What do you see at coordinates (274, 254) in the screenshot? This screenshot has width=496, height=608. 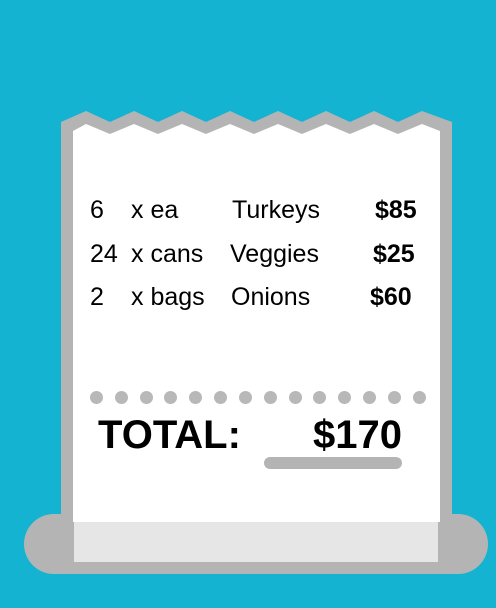 I see `item-name: Veggies` at bounding box center [274, 254].